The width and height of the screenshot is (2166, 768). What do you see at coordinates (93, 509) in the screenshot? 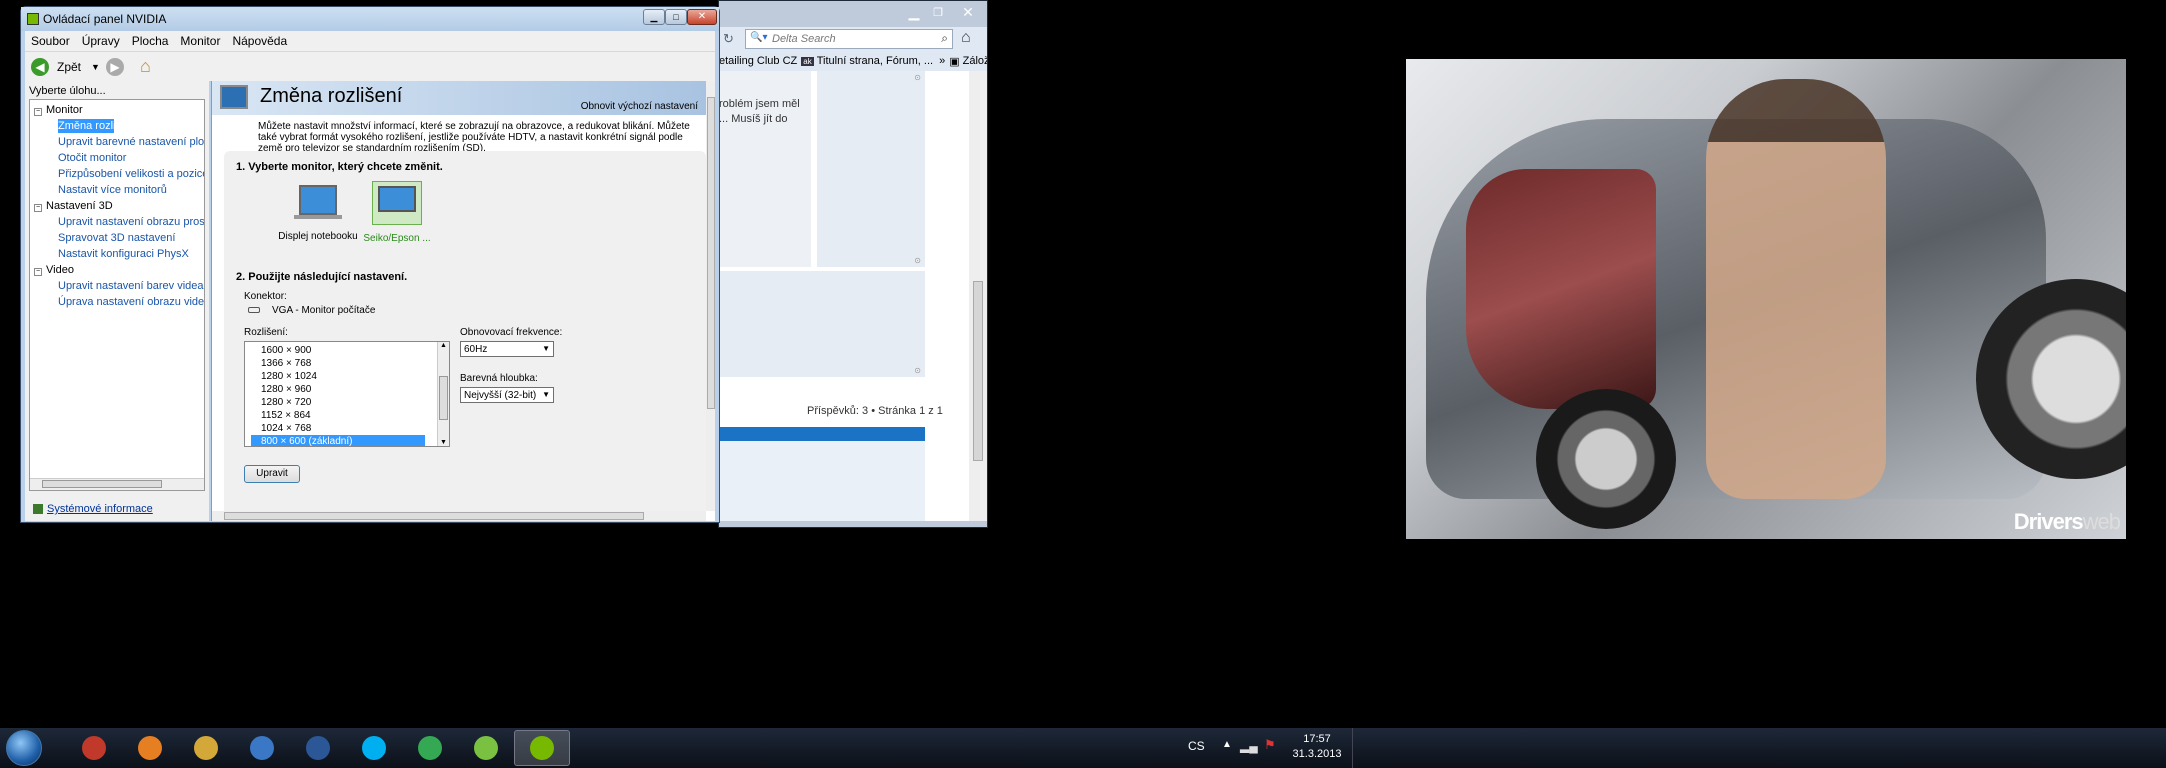
I see `sysinfo-link: Systémové informace` at bounding box center [93, 509].